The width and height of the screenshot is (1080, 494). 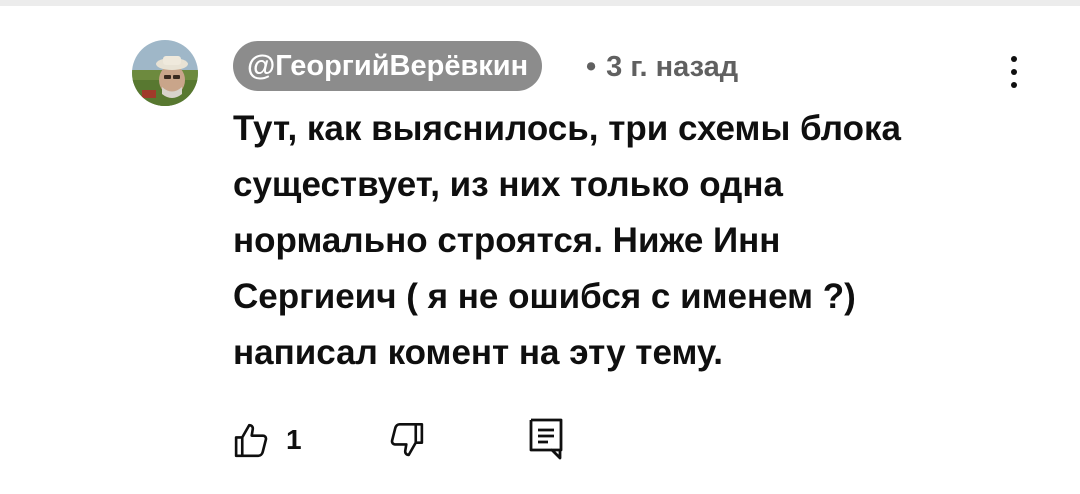 I want to click on comment-text-line: написал комент на эту тему., so click(x=478, y=352).